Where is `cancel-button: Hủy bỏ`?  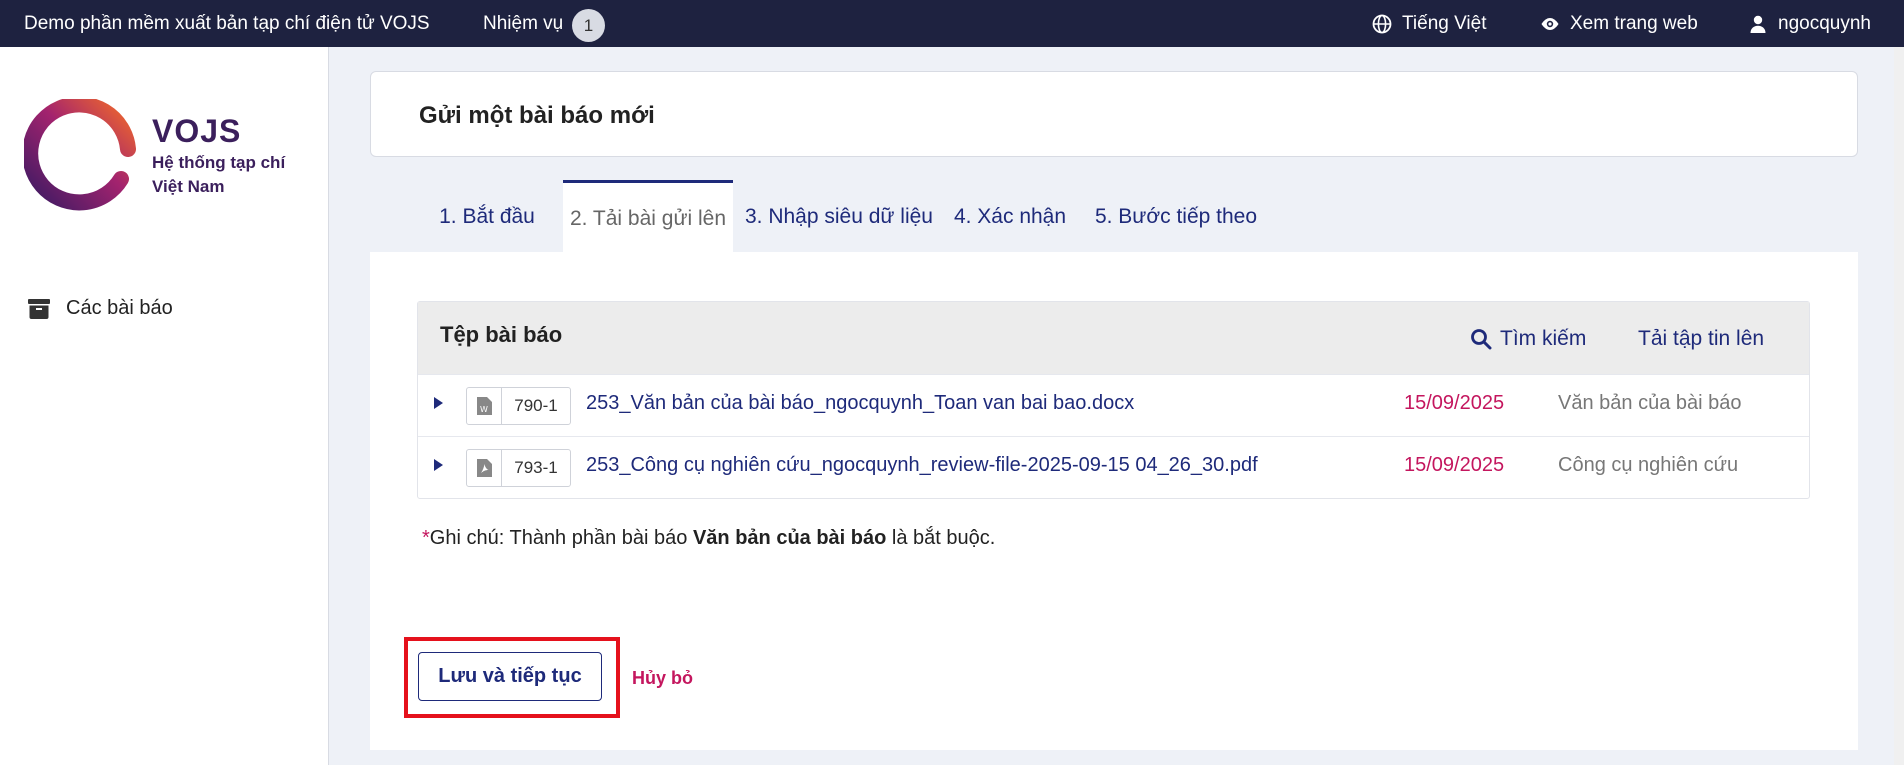
cancel-button: Hủy bỏ is located at coordinates (662, 678).